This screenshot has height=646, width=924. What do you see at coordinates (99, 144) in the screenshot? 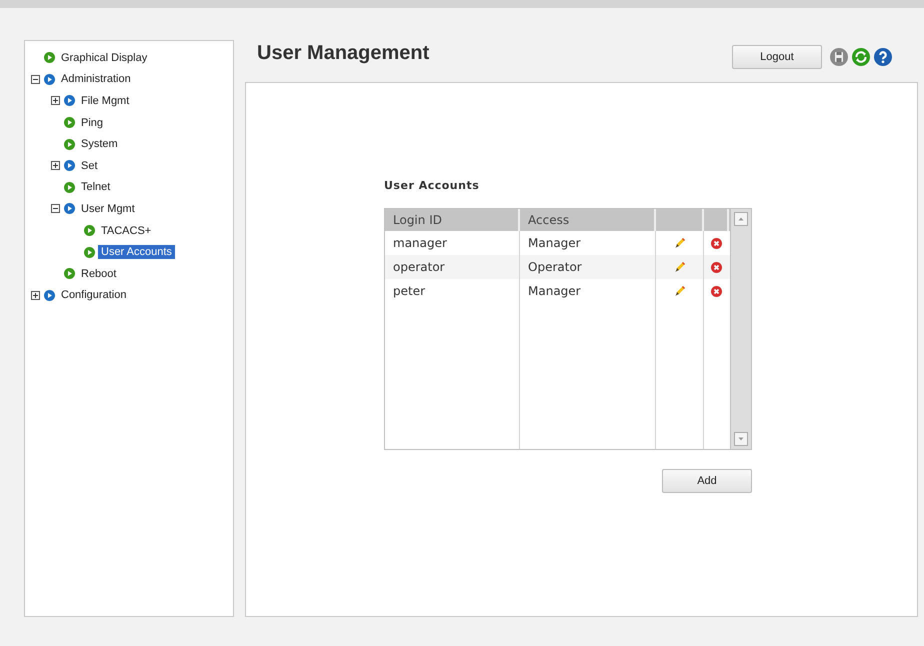
I see `tree-item: System` at bounding box center [99, 144].